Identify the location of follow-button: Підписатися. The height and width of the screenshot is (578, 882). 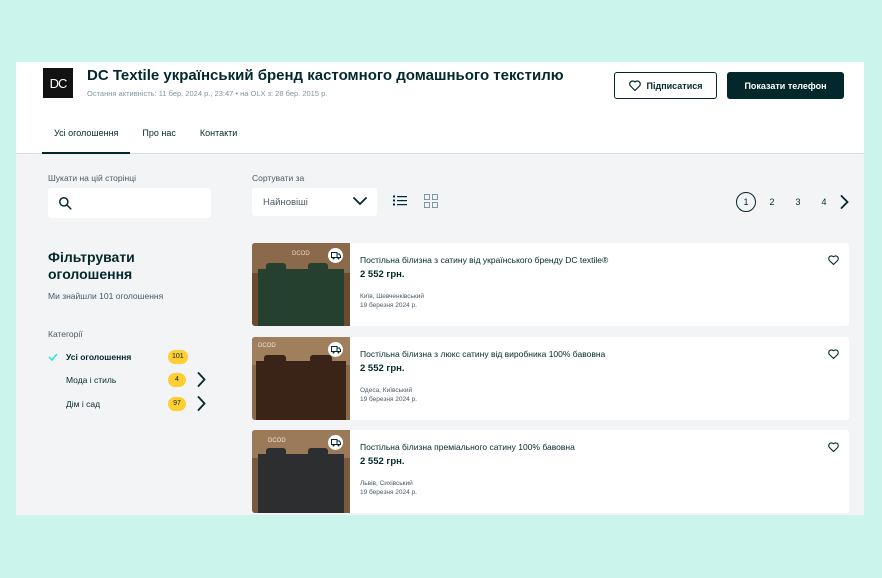
(665, 85).